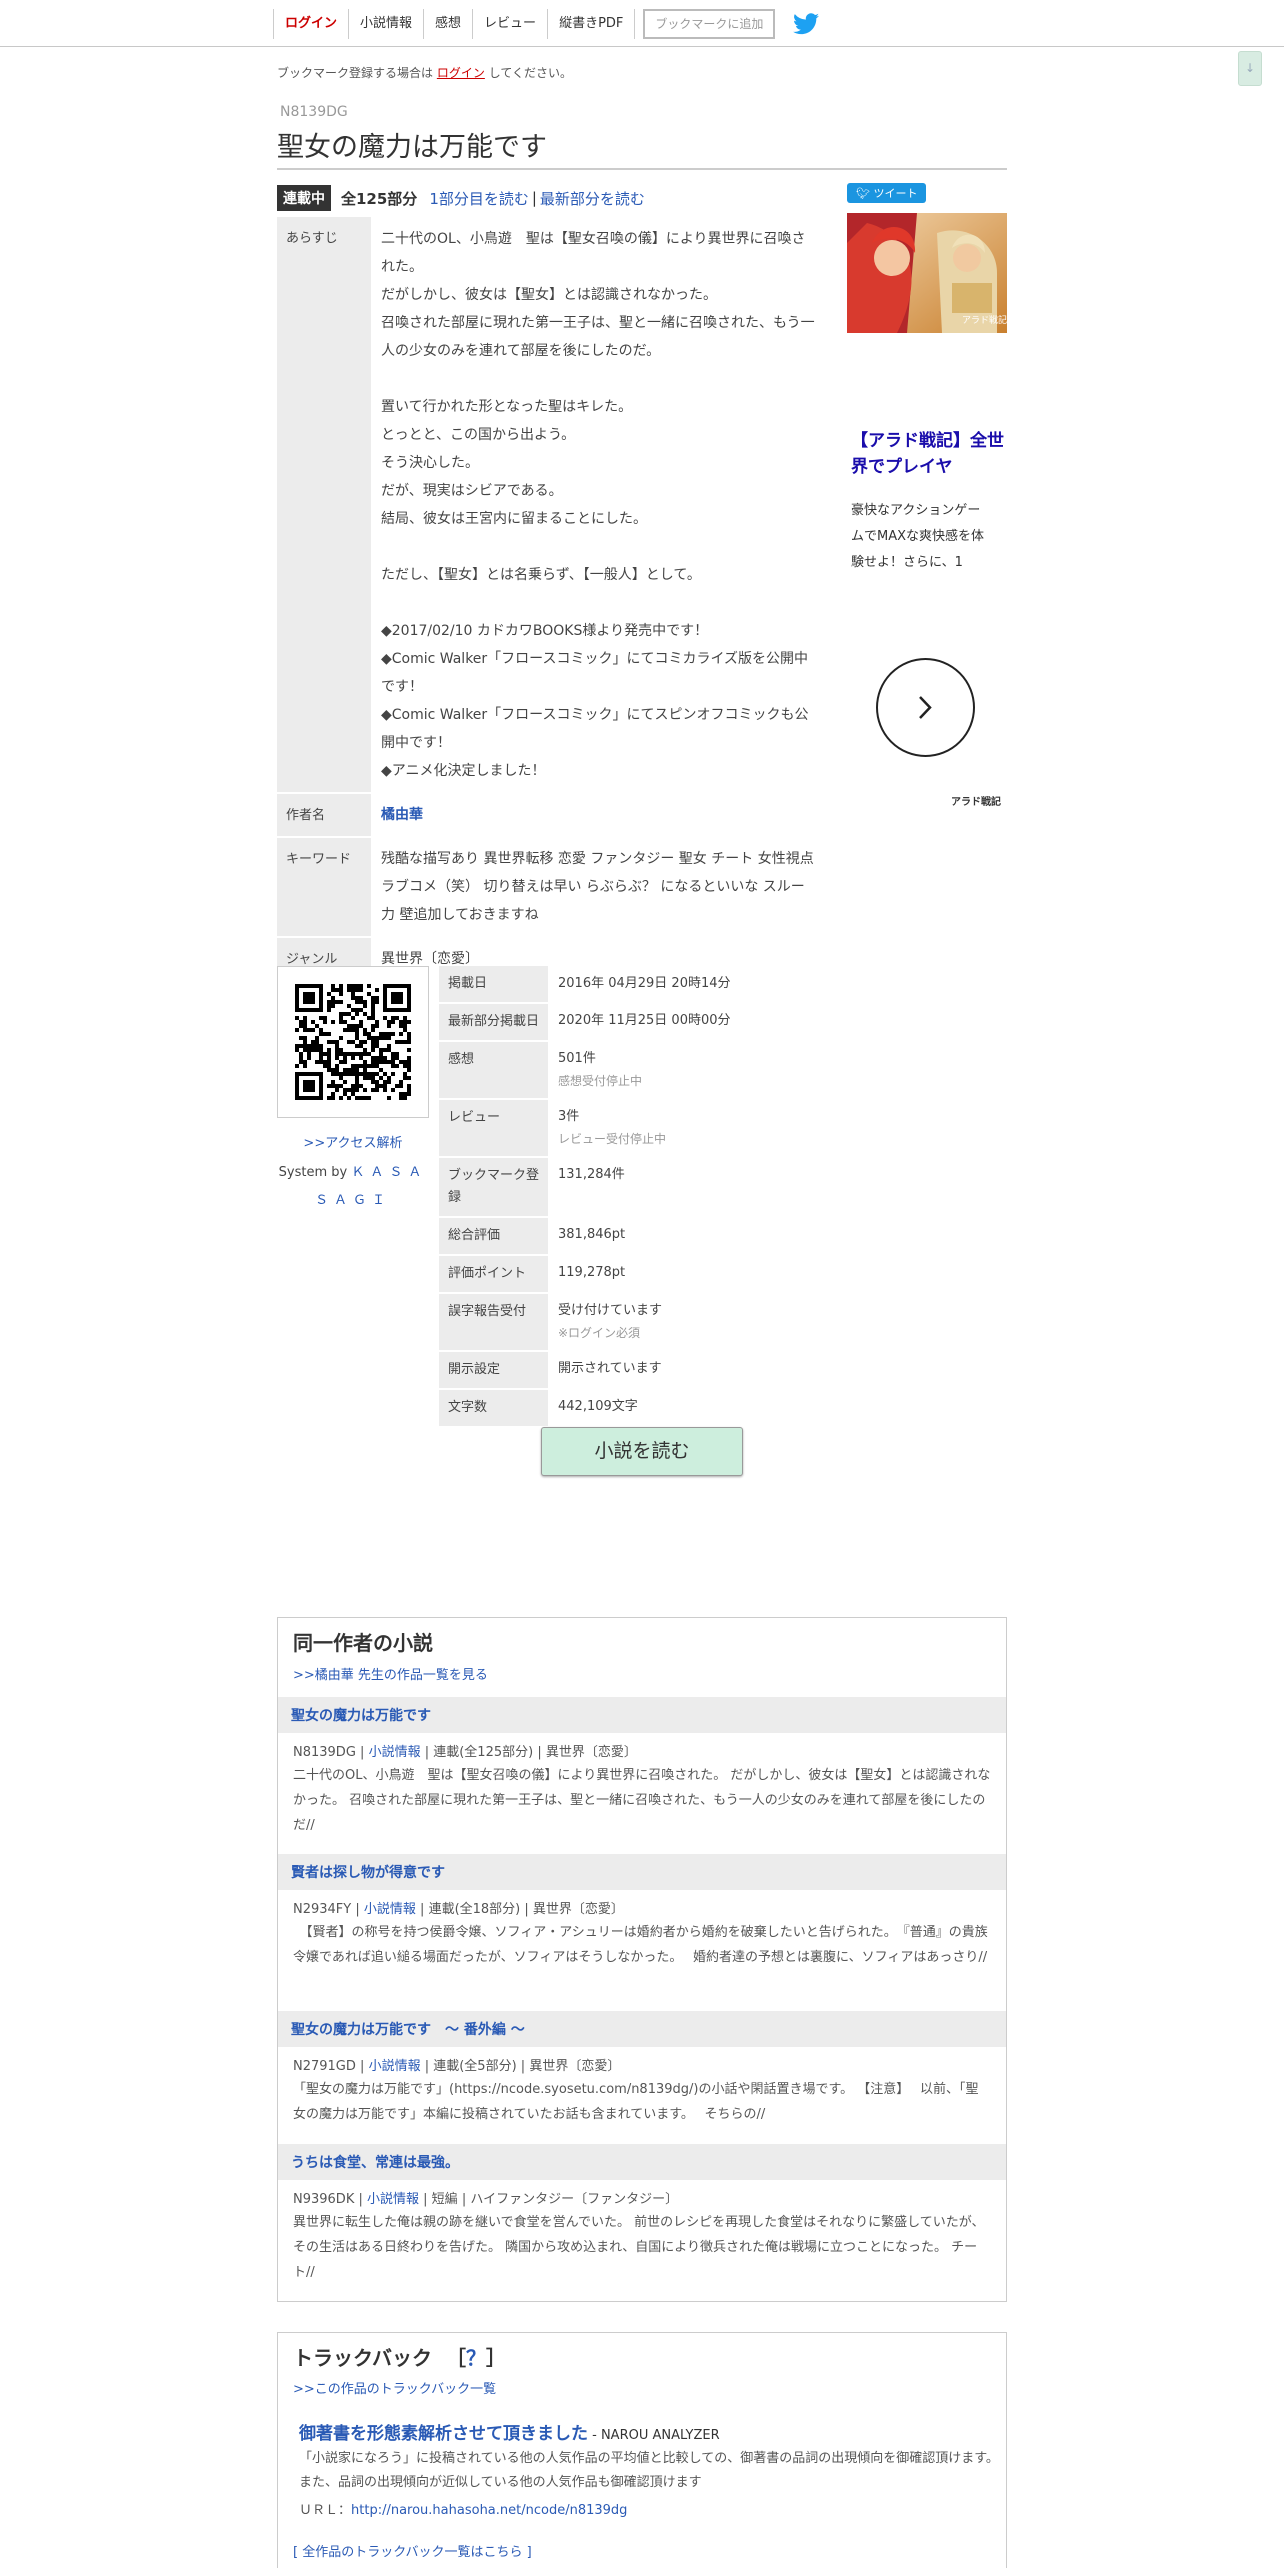 The height and width of the screenshot is (2568, 1284). I want to click on stat-value: 381,846pt, so click(592, 1234).